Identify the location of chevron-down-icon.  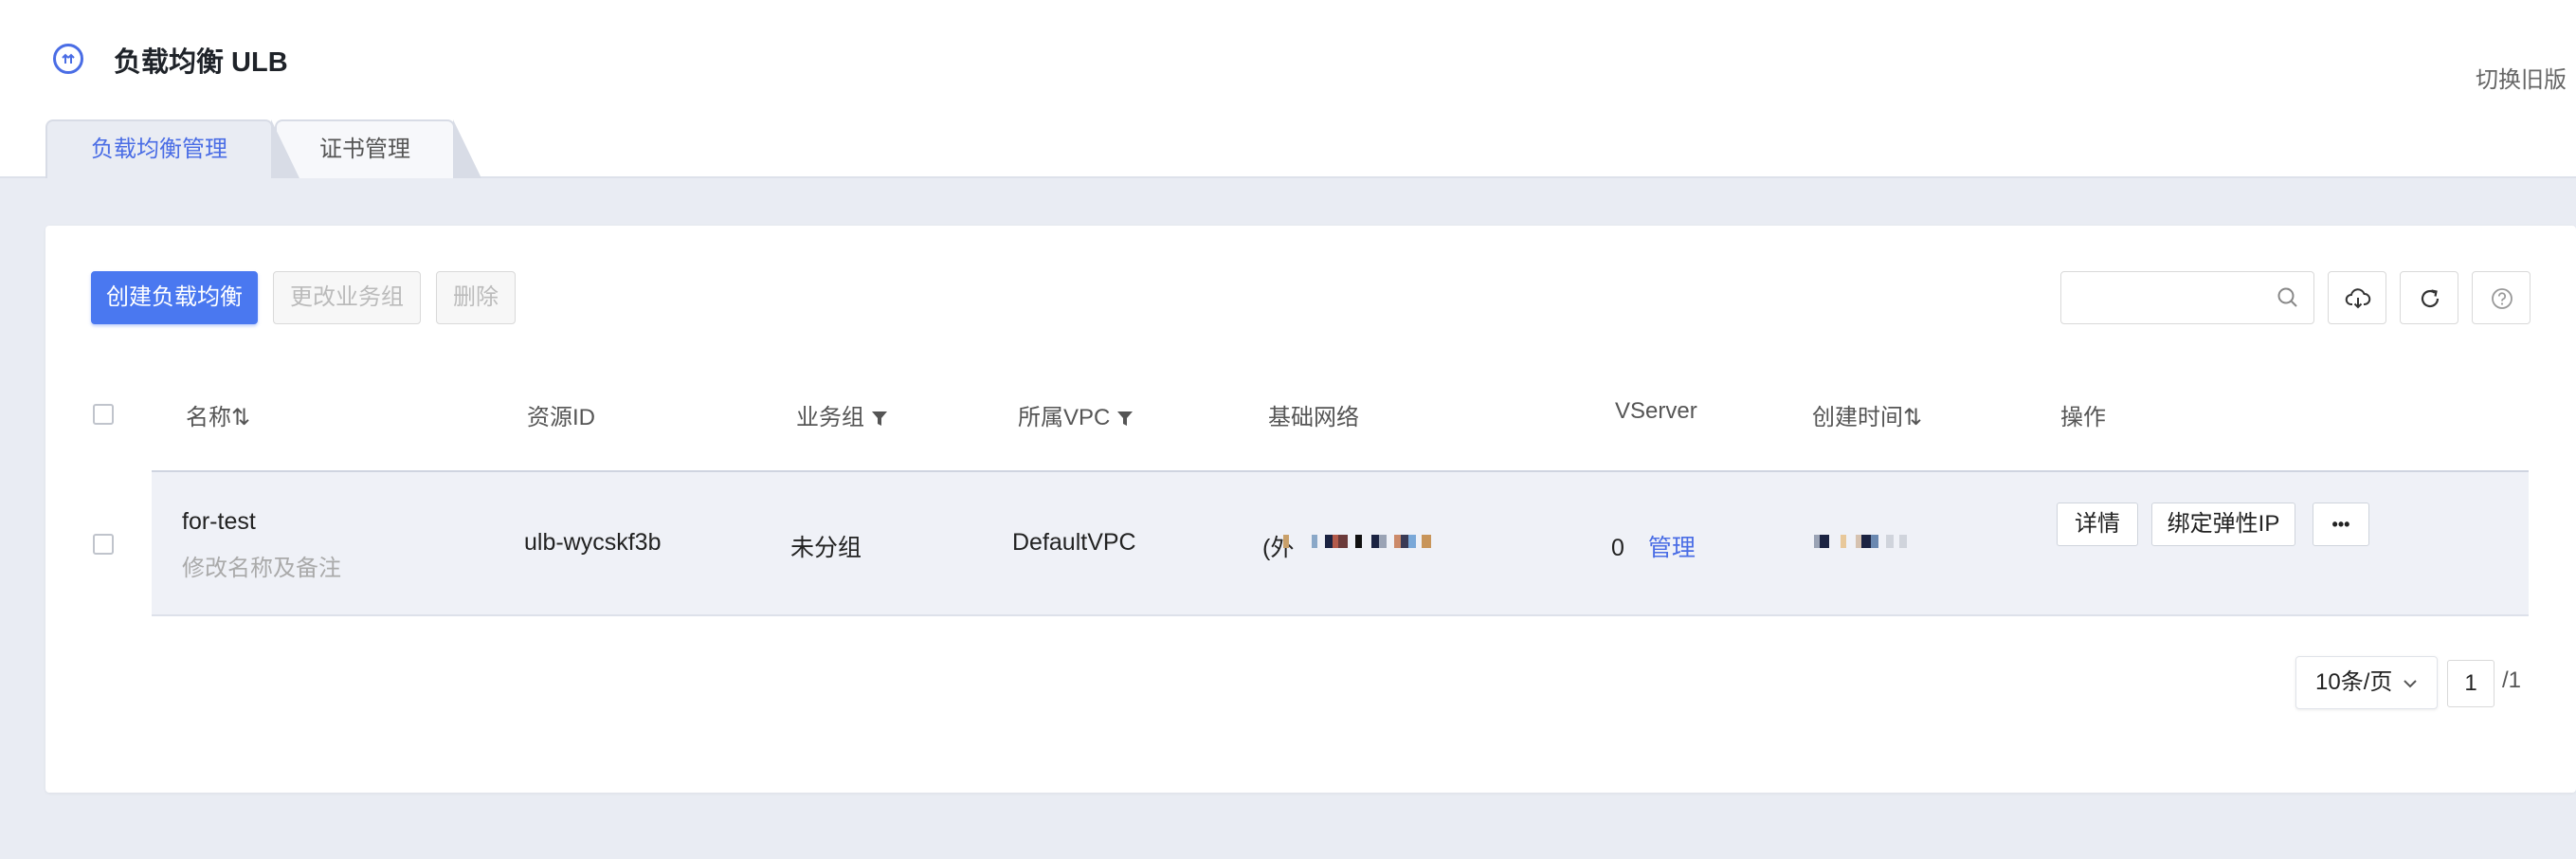
(2410, 684).